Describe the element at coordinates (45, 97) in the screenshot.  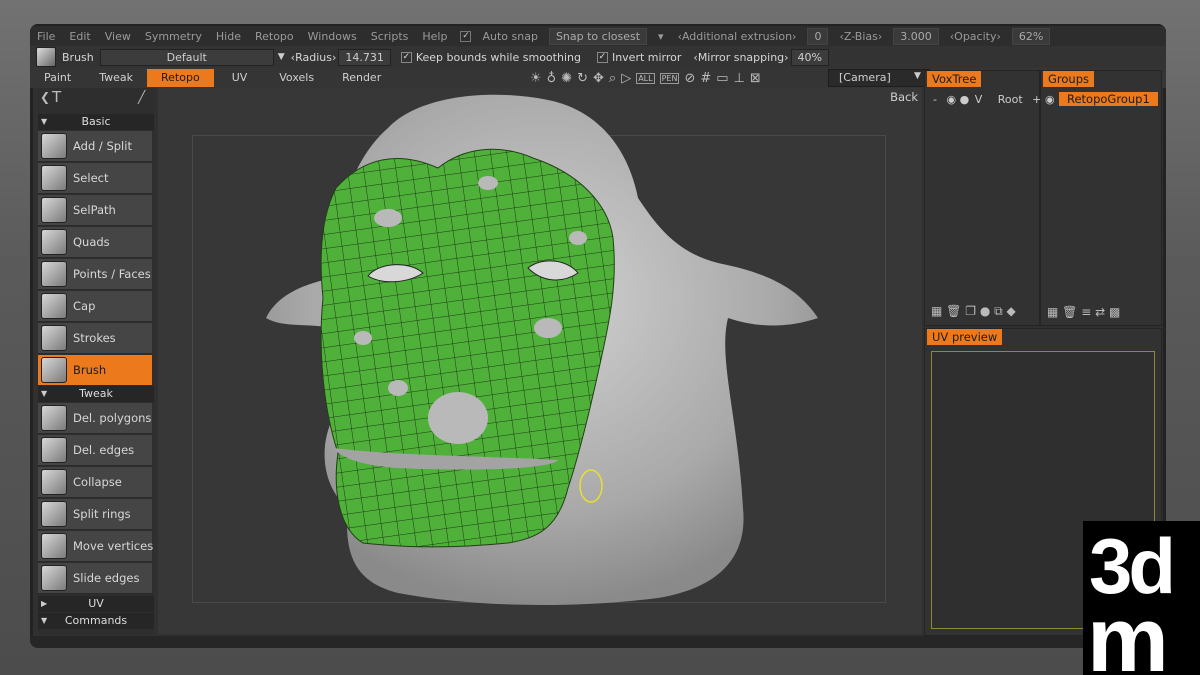
I see `collapse-icon: ❮` at that location.